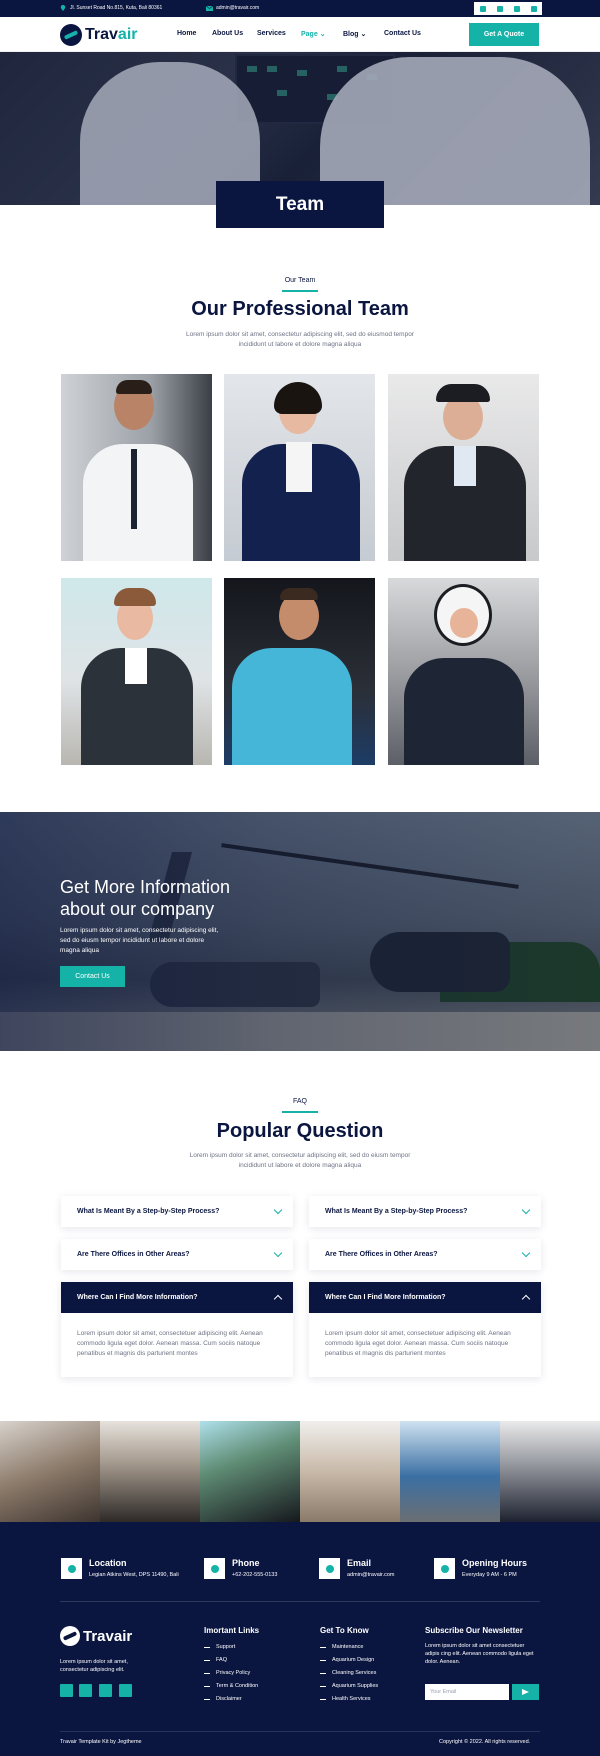 The height and width of the screenshot is (1756, 600). I want to click on footer-logo: Travair, so click(96, 1636).